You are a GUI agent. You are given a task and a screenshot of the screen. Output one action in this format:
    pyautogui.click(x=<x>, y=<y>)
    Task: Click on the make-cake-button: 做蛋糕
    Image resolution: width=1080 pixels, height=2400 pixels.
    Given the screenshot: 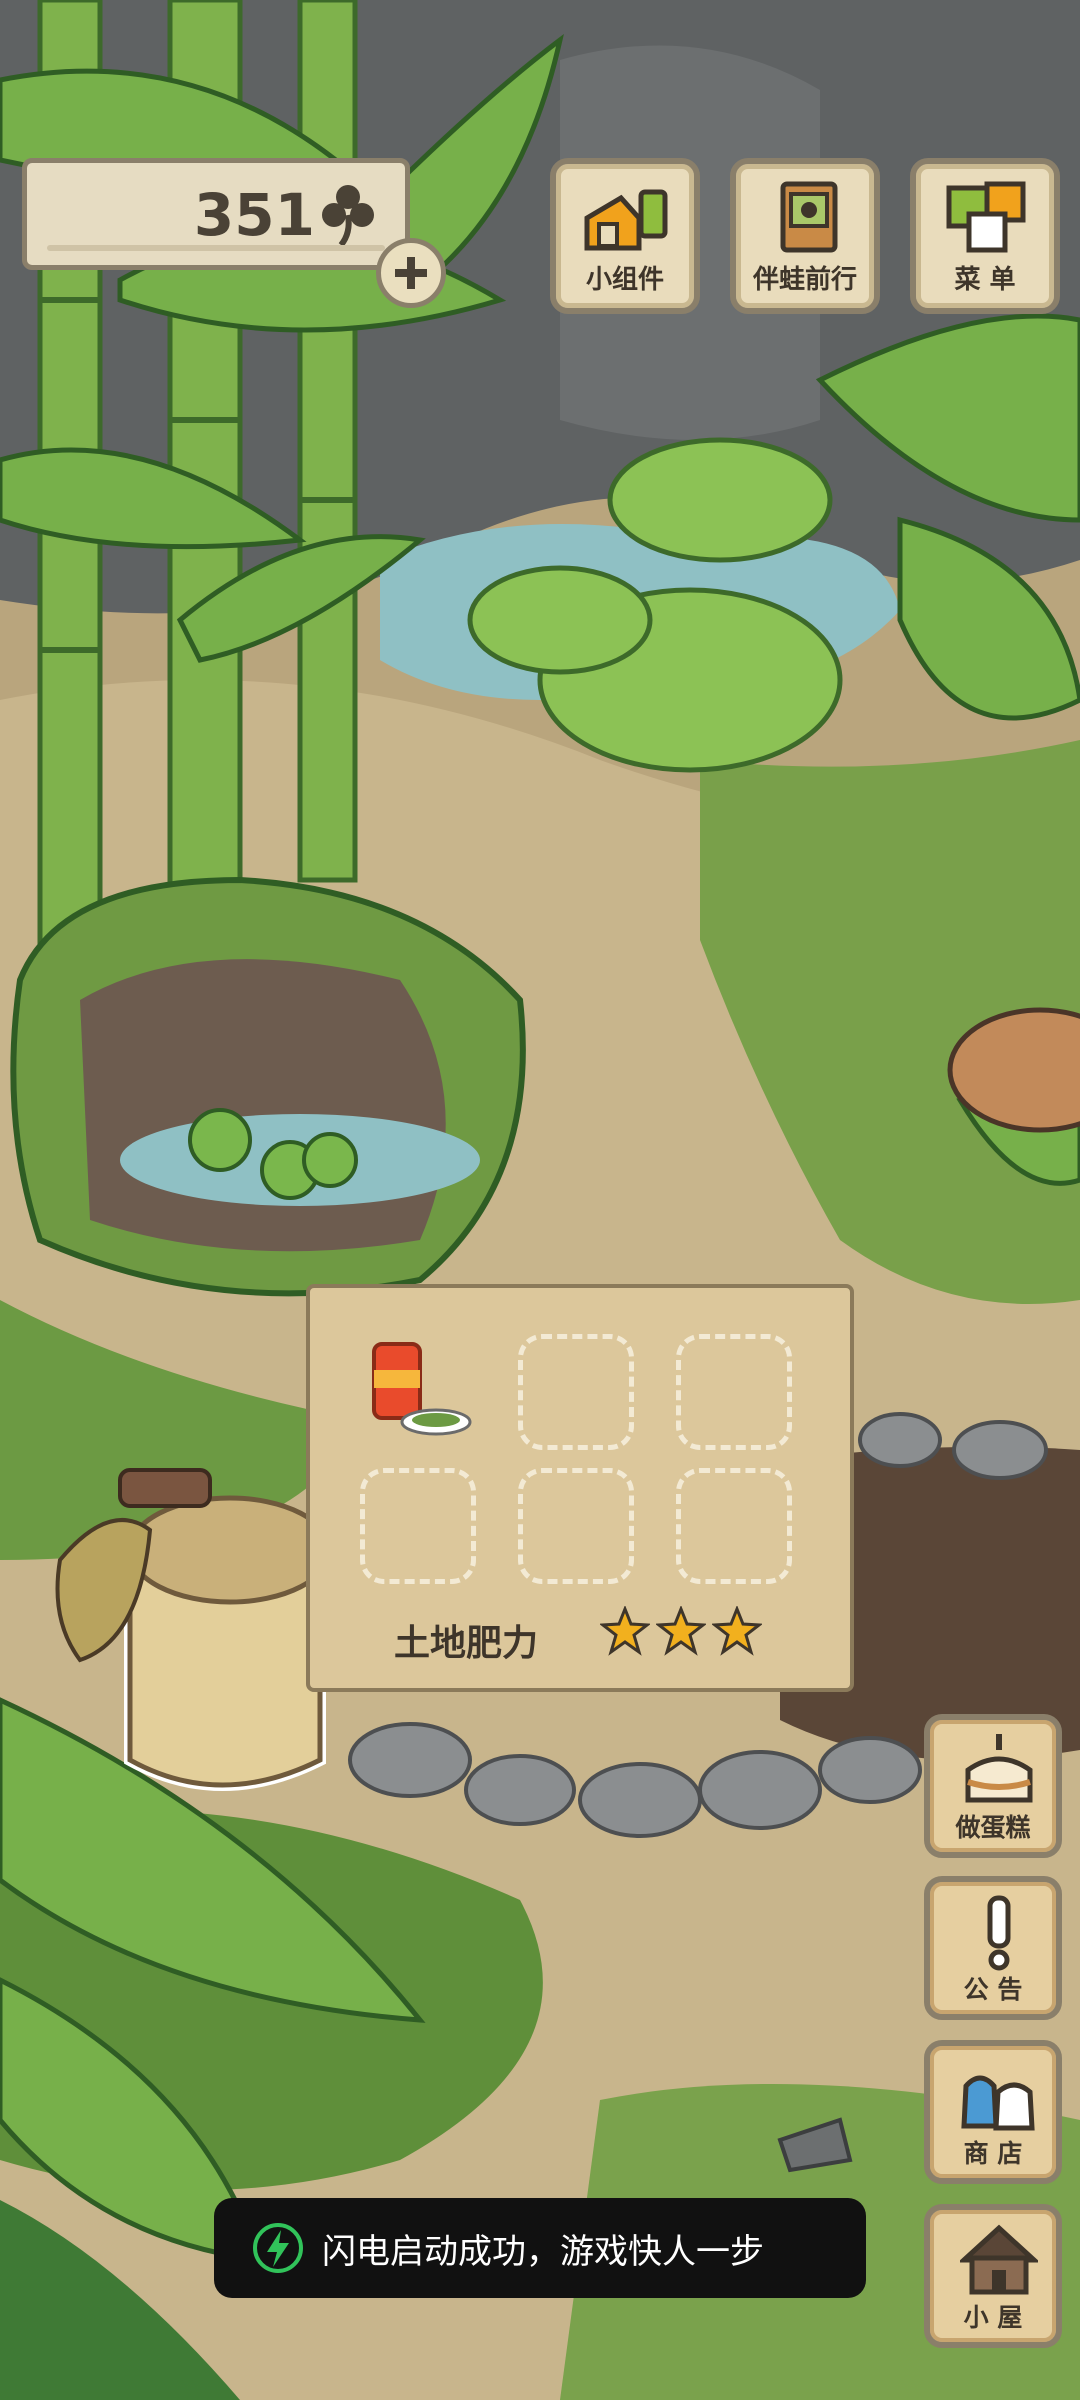 What is the action you would take?
    pyautogui.click(x=993, y=1786)
    